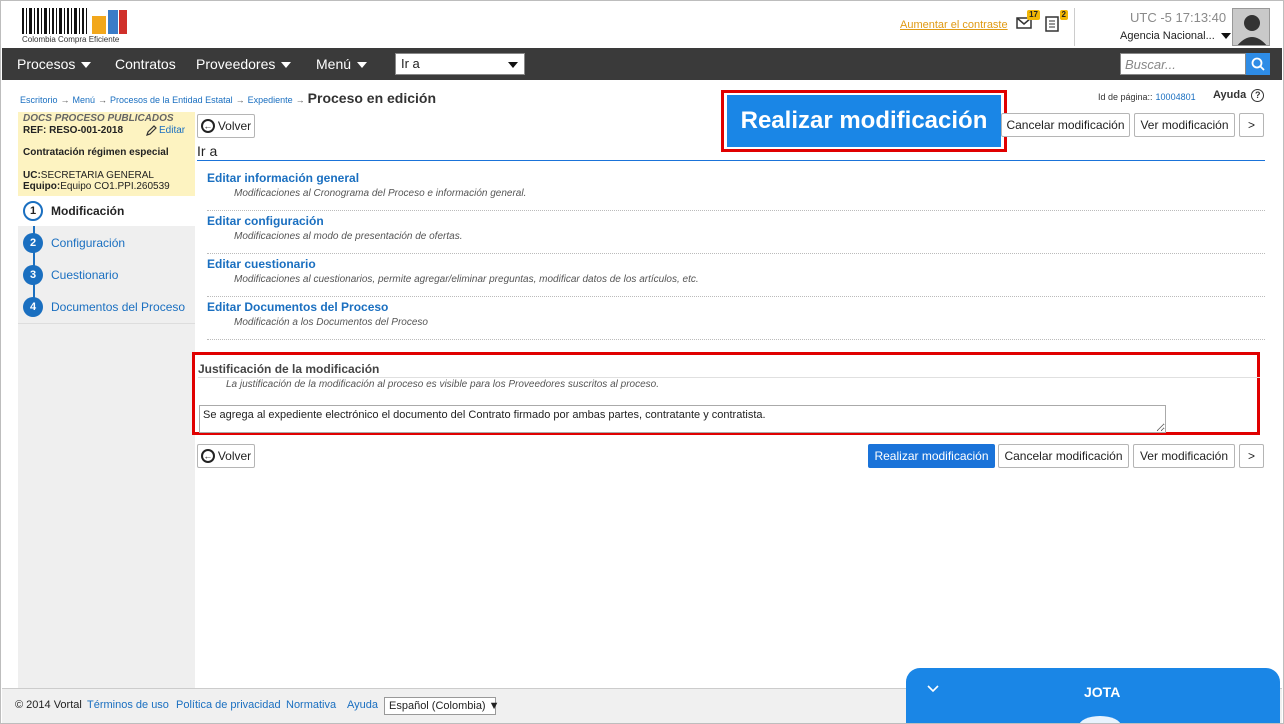 The height and width of the screenshot is (724, 1284). What do you see at coordinates (128, 705) in the screenshot?
I see `footer-terms-link: Términos de uso` at bounding box center [128, 705].